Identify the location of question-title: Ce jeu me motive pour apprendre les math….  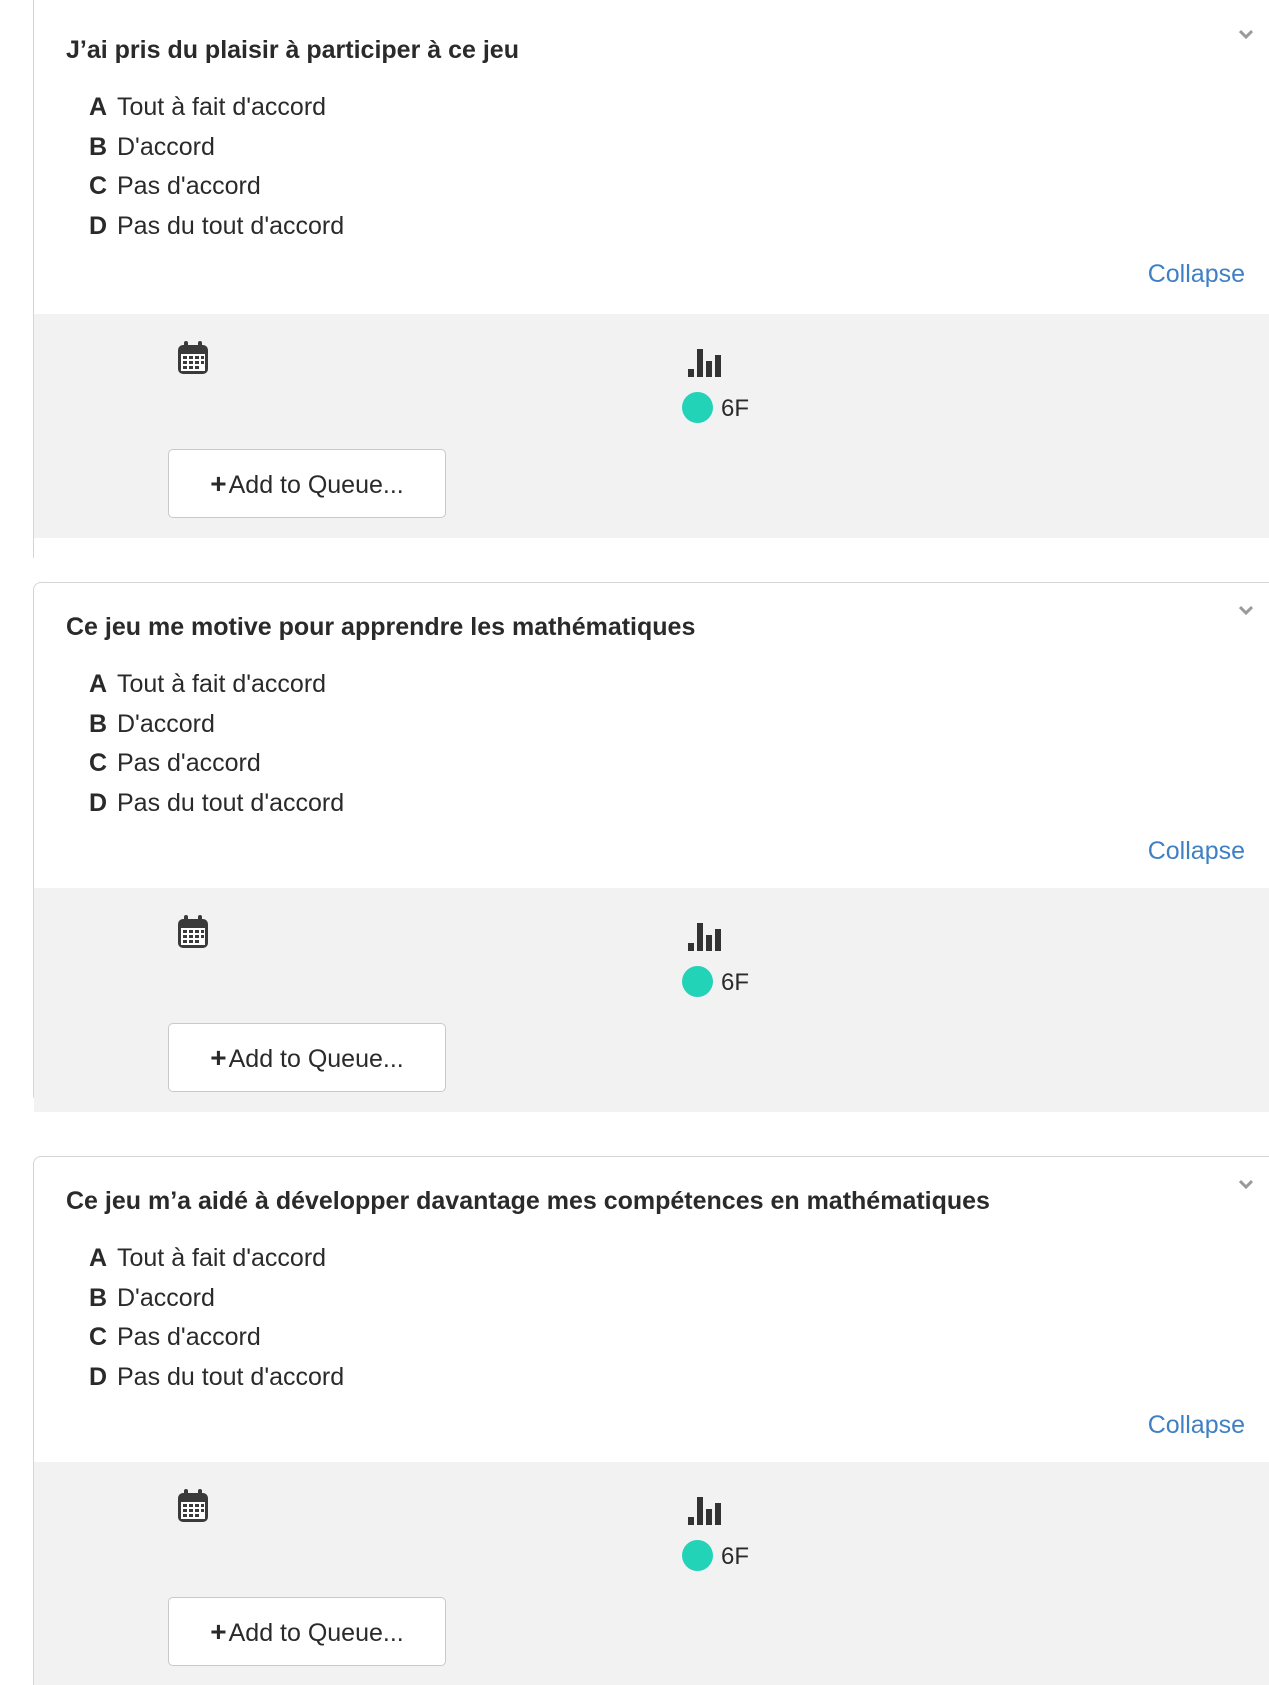
(381, 627).